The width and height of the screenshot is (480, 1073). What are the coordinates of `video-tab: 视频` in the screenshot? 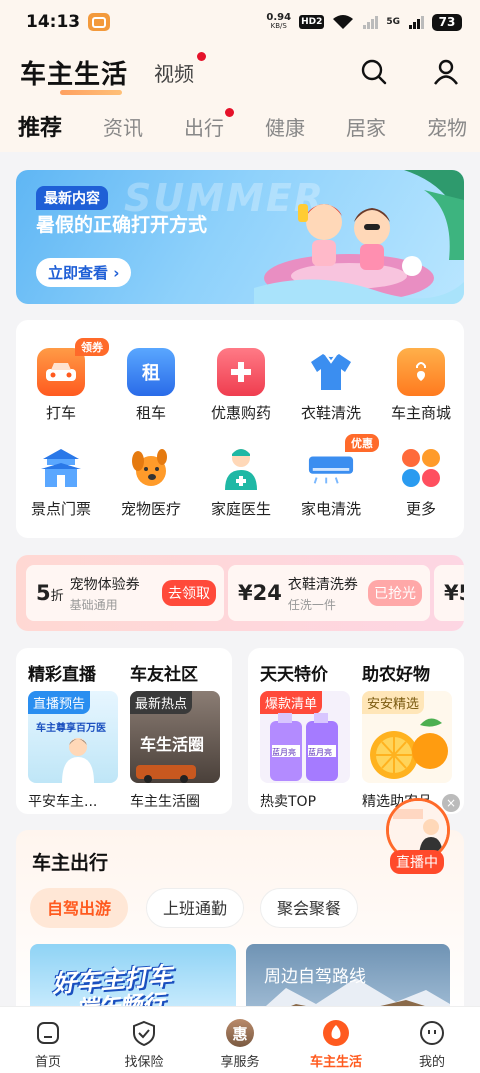 It's located at (180, 69).